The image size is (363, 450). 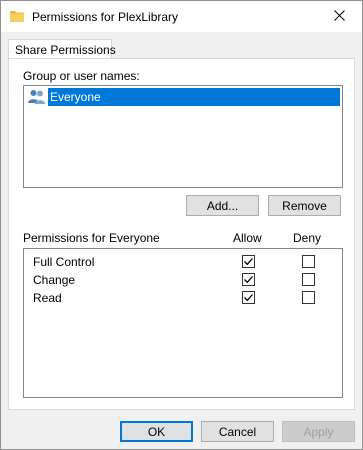 I want to click on tab-label: Share Permissions, so click(x=65, y=50).